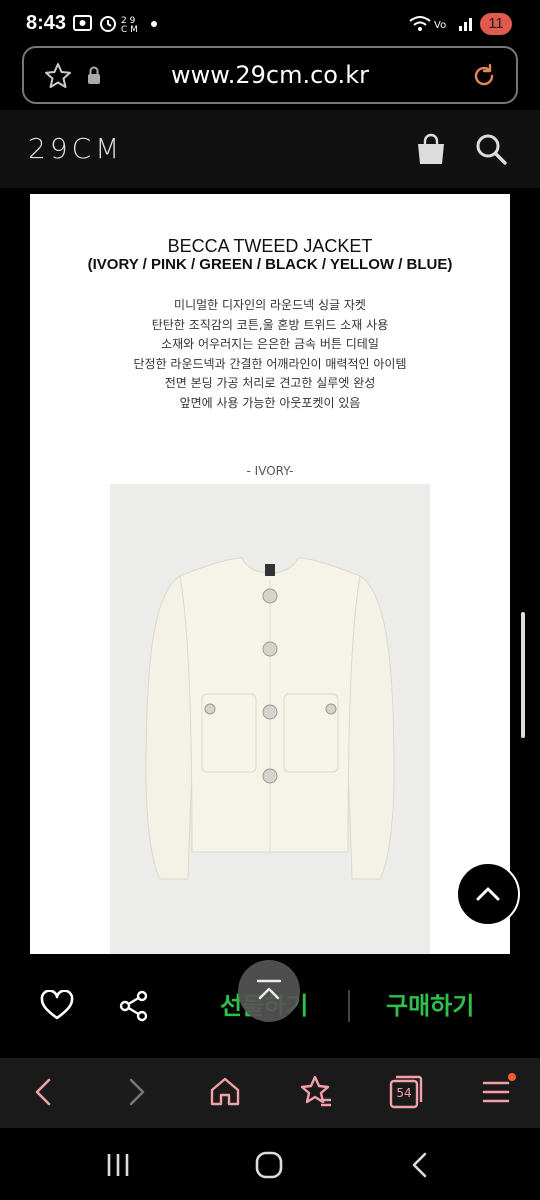 This screenshot has height=1200, width=540. I want to click on alarm-icon, so click(108, 24).